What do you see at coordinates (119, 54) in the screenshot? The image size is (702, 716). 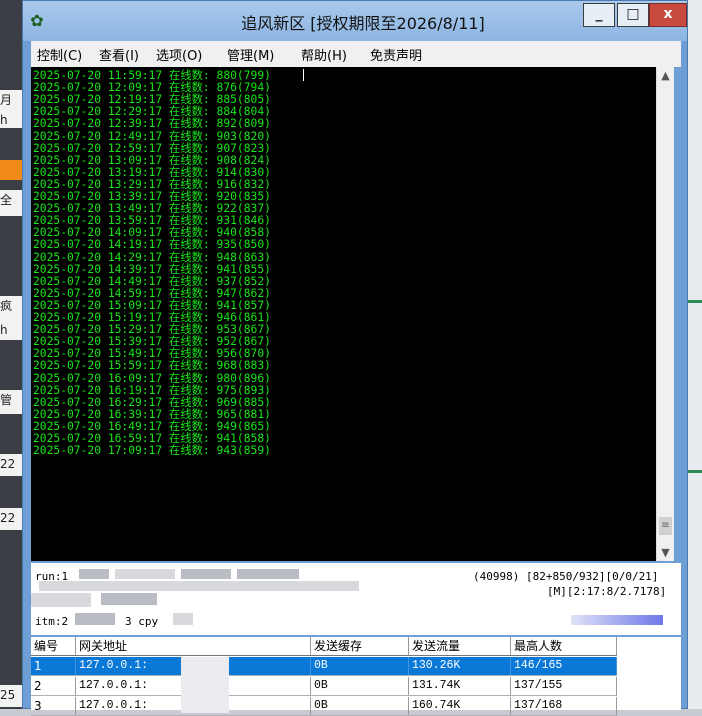 I see `menu-view: 查看(I)` at bounding box center [119, 54].